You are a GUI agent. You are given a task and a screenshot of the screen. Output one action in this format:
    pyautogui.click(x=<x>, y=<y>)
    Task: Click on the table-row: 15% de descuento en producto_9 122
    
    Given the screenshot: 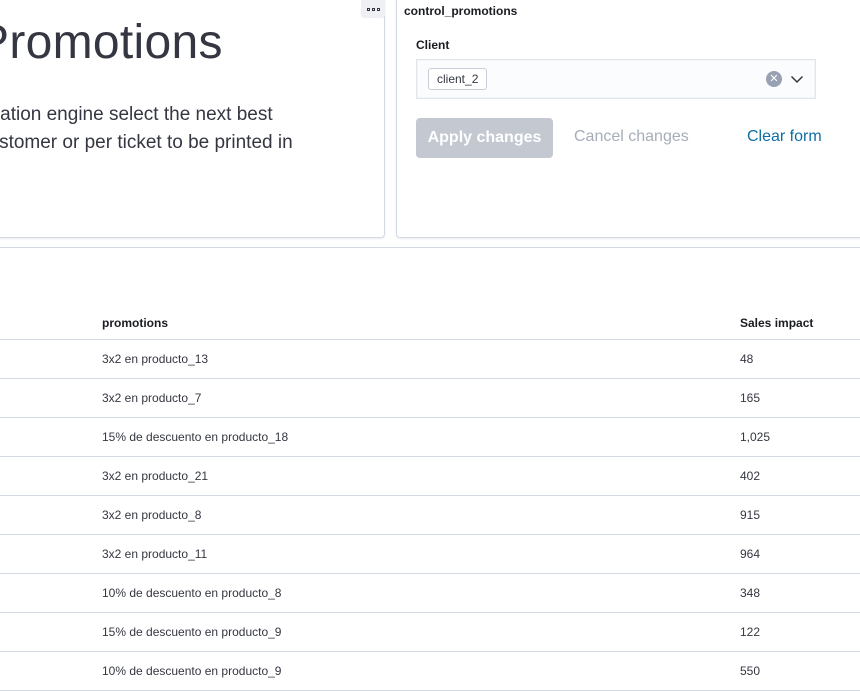 What is the action you would take?
    pyautogui.click(x=430, y=632)
    